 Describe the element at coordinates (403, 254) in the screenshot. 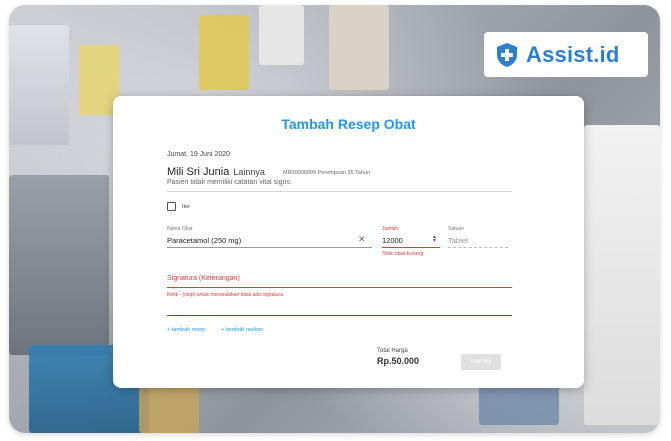

I see `qty-error: Stok obat kurang` at that location.